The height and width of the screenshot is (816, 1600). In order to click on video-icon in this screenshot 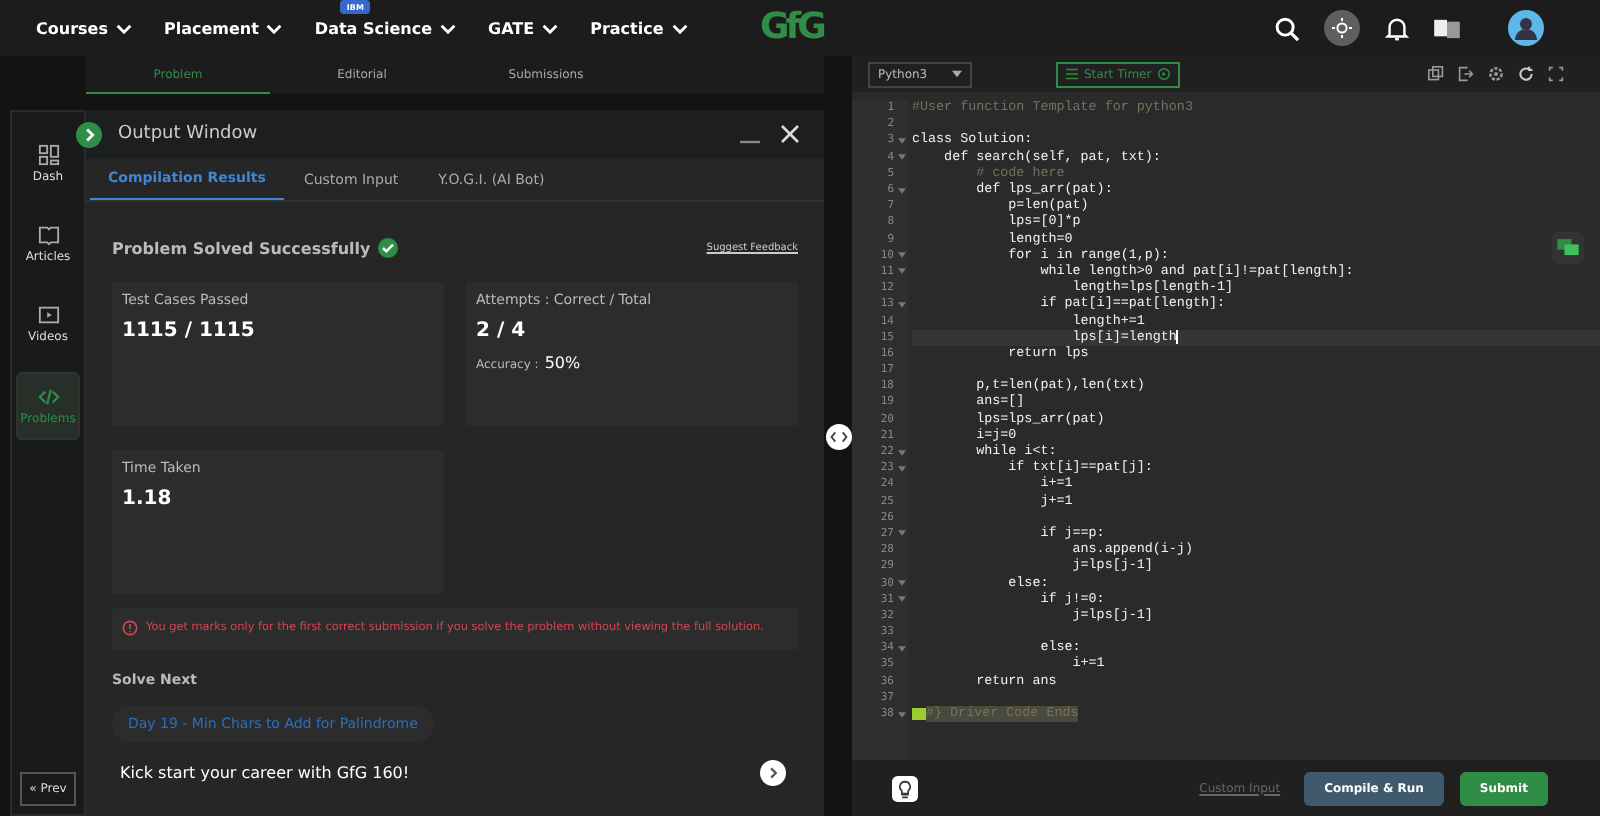, I will do `click(48, 315)`.